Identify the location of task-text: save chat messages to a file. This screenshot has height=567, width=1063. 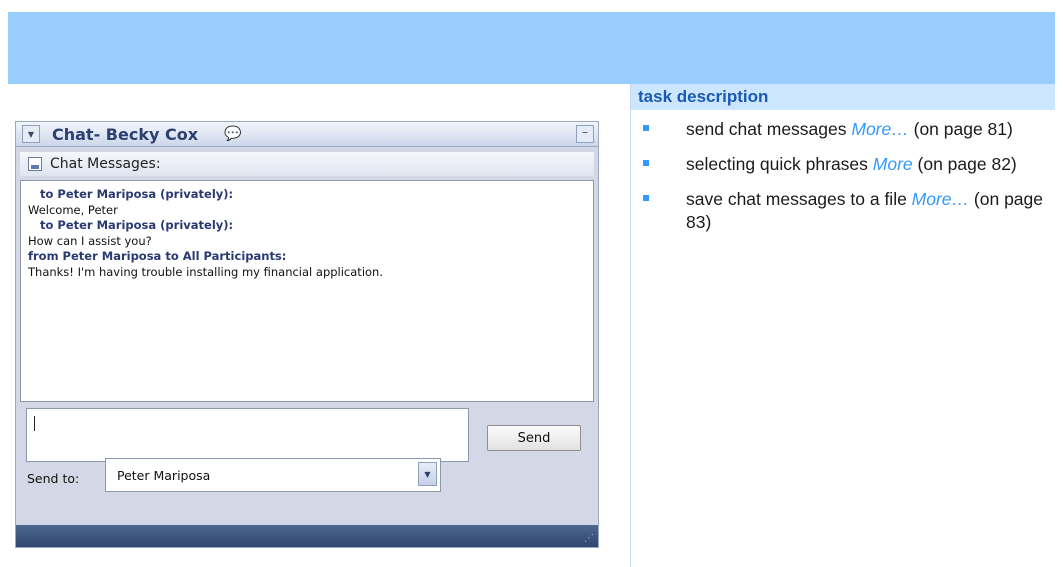
(799, 199).